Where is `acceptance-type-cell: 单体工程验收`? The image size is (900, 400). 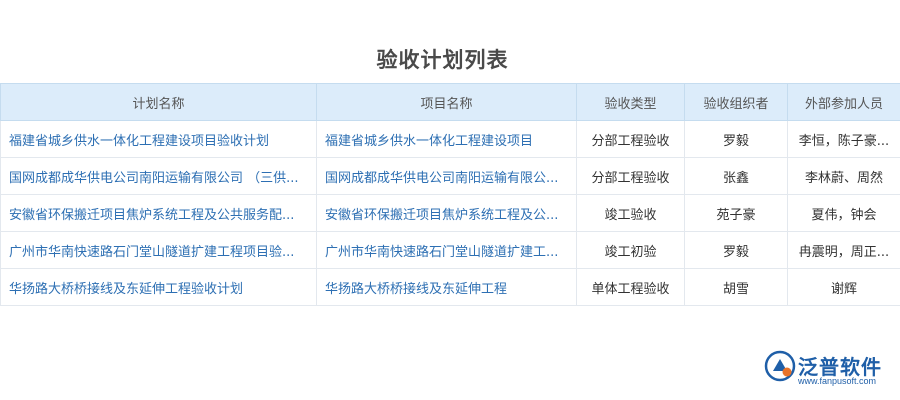
acceptance-type-cell: 单体工程验收 is located at coordinates (630, 287).